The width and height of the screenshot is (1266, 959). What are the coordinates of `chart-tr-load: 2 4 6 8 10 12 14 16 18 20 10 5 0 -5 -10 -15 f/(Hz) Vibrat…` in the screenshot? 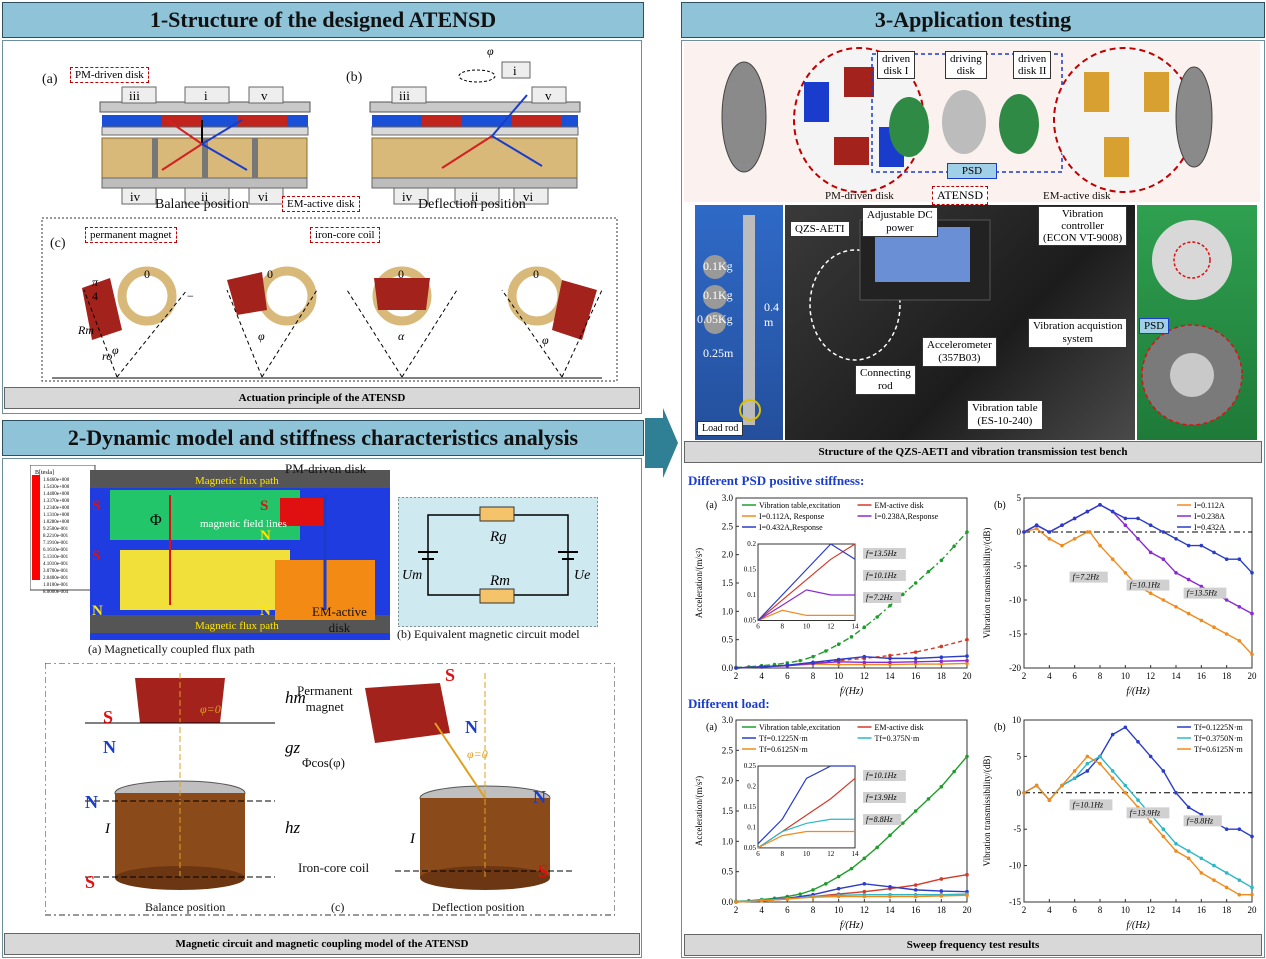 It's located at (1119, 823).